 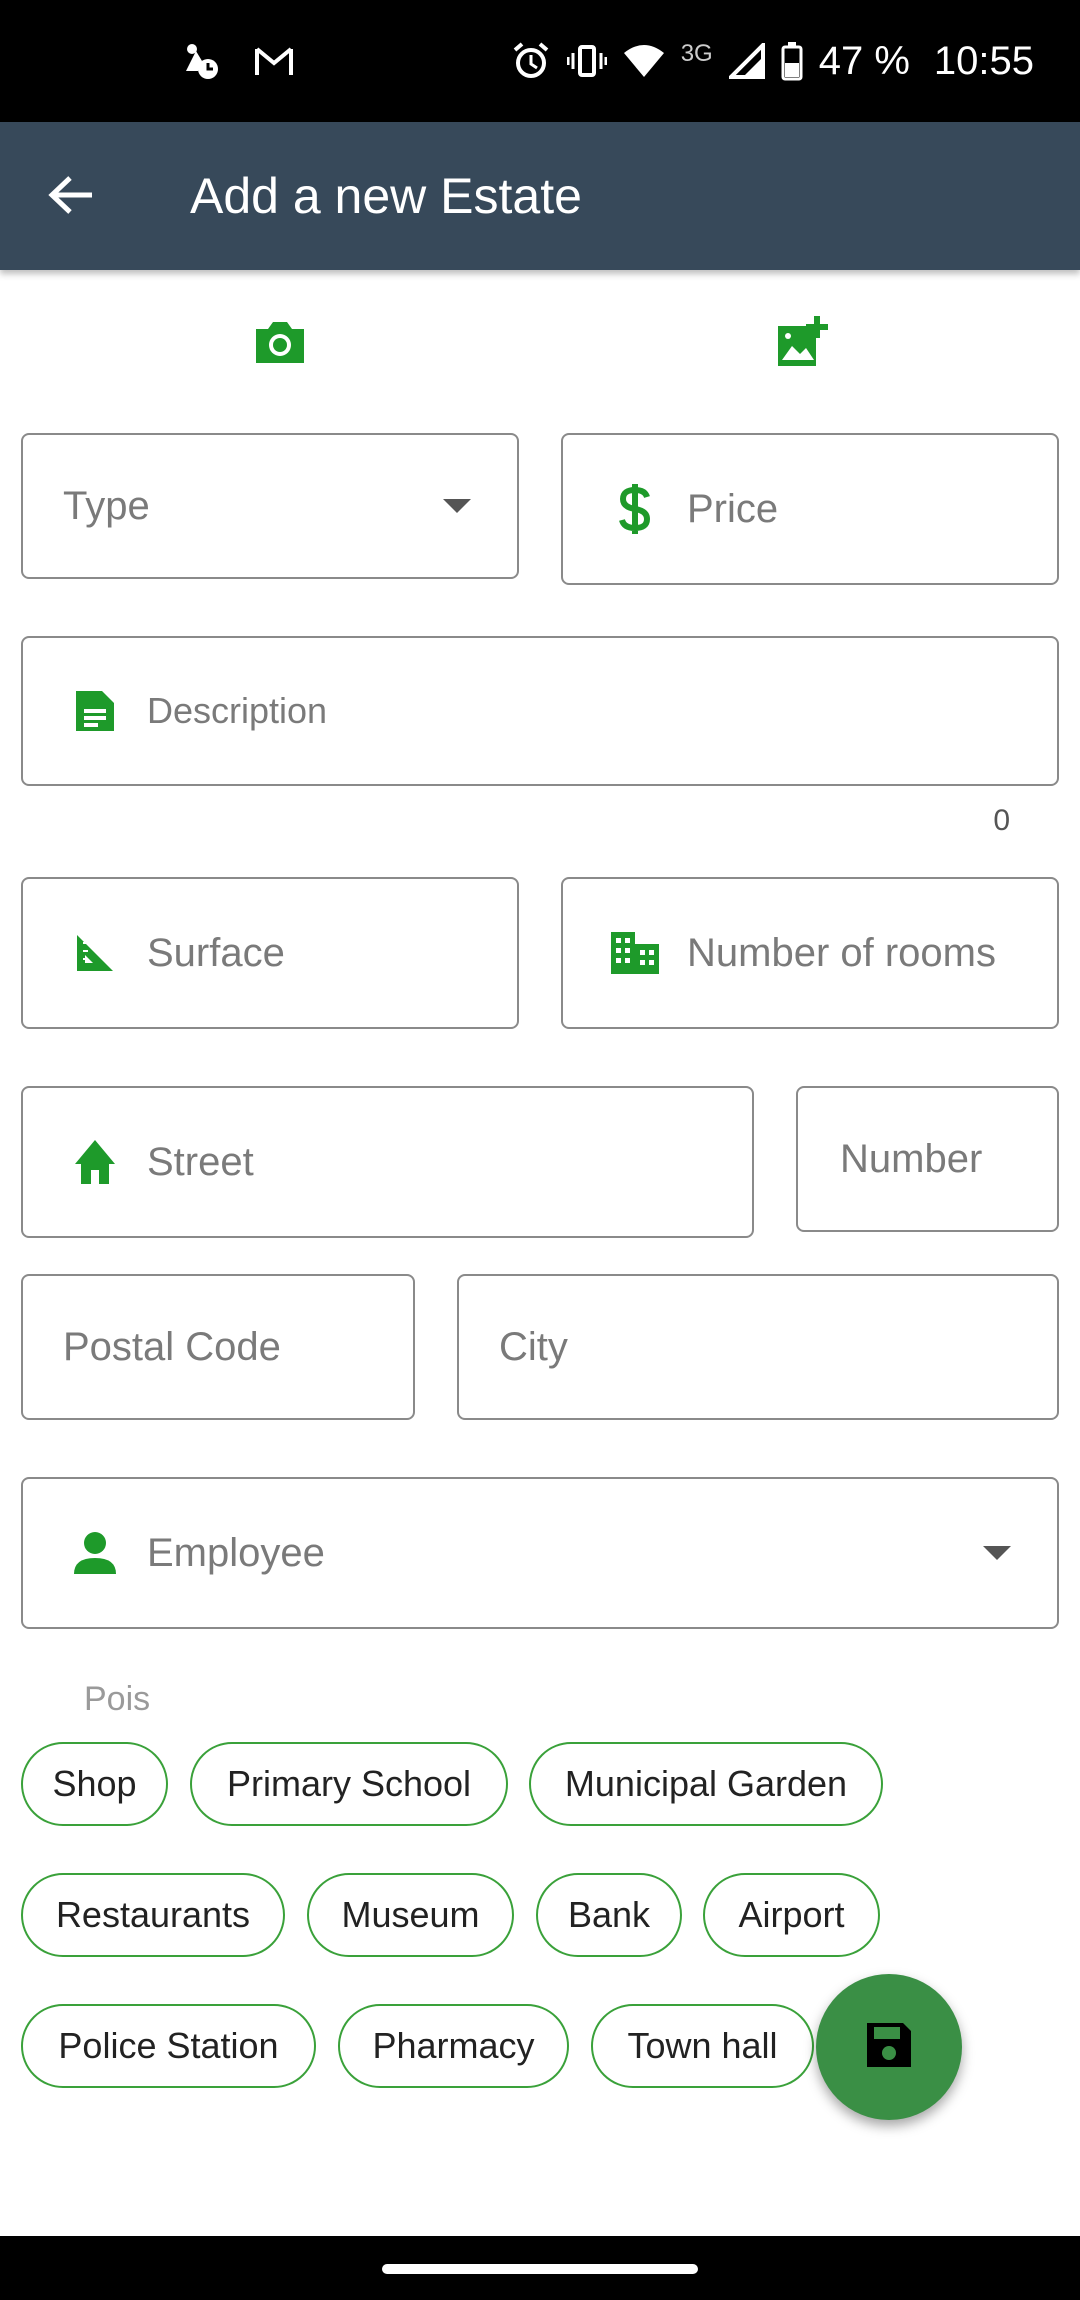 I want to click on description-counter: 0, so click(x=1001, y=820).